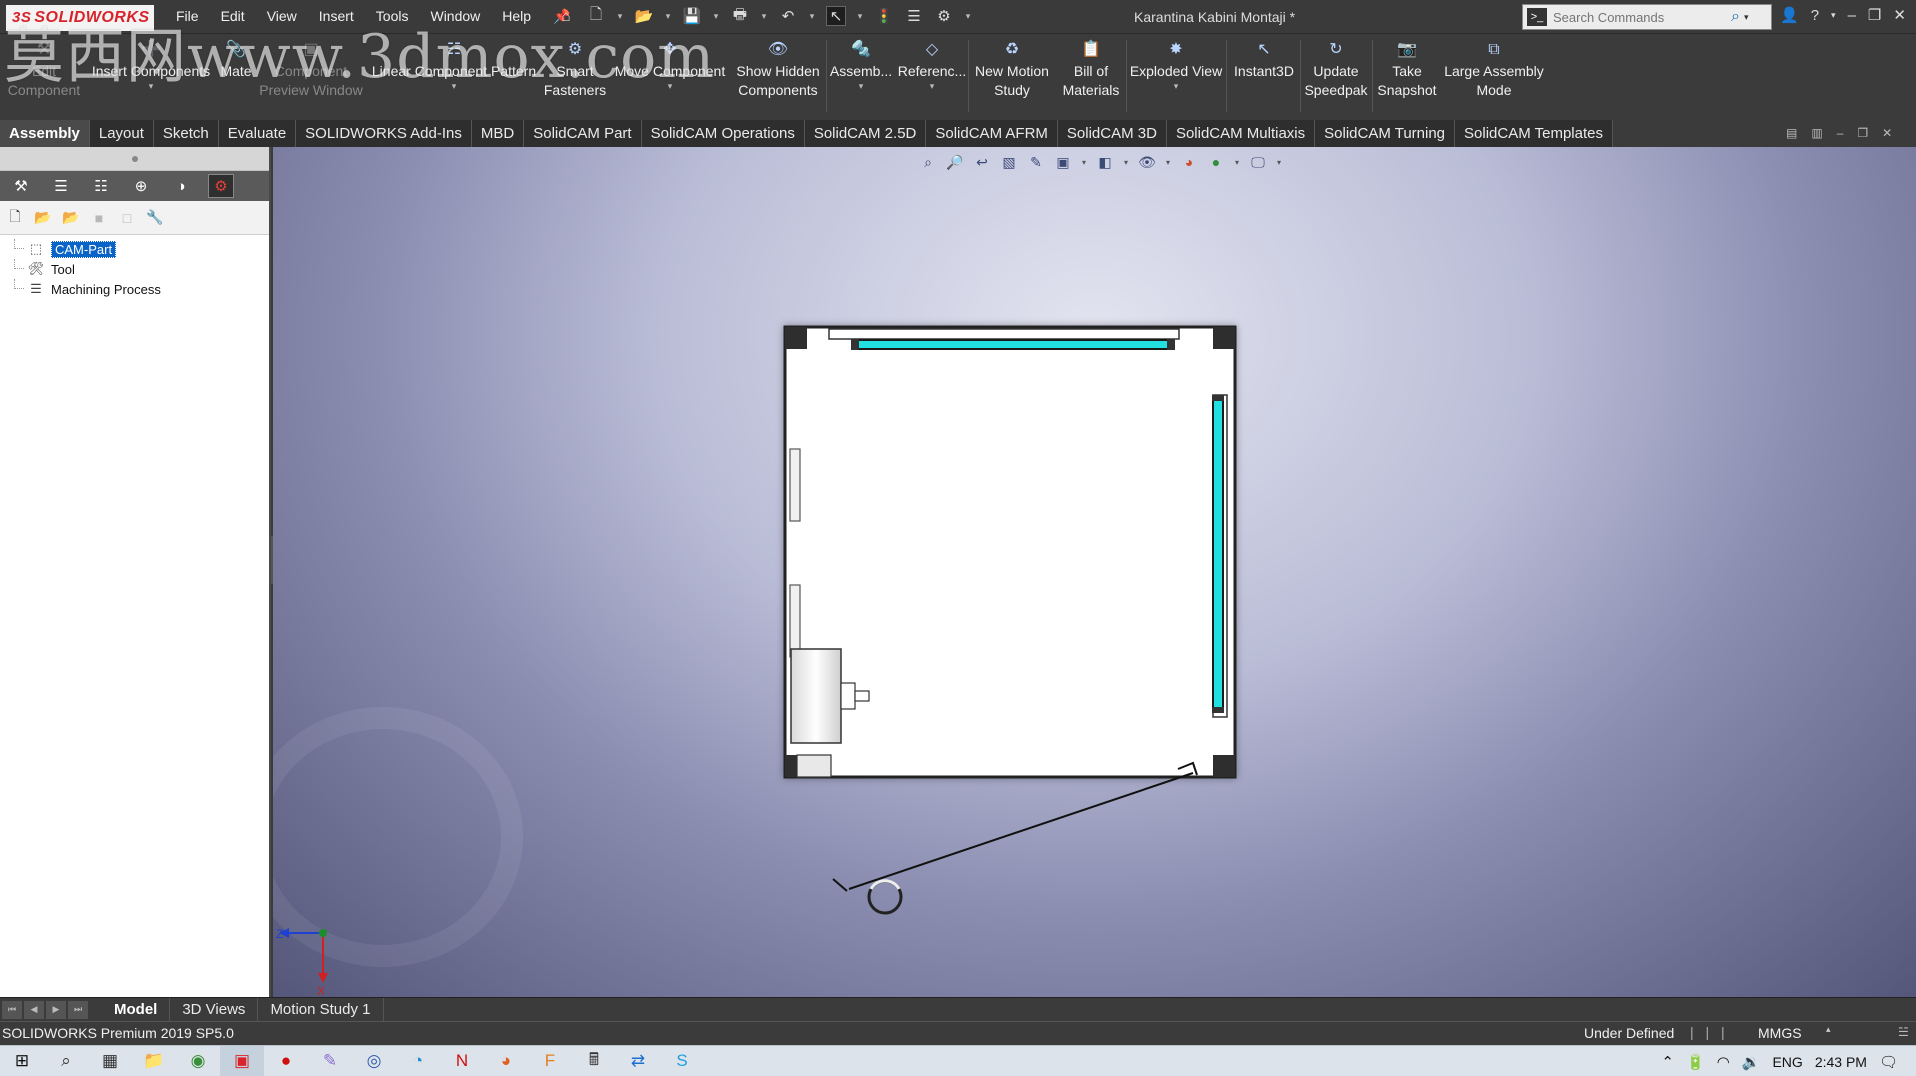 This screenshot has height=1076, width=1916. What do you see at coordinates (418, 1061) in the screenshot?
I see `edge-icon: ◔` at bounding box center [418, 1061].